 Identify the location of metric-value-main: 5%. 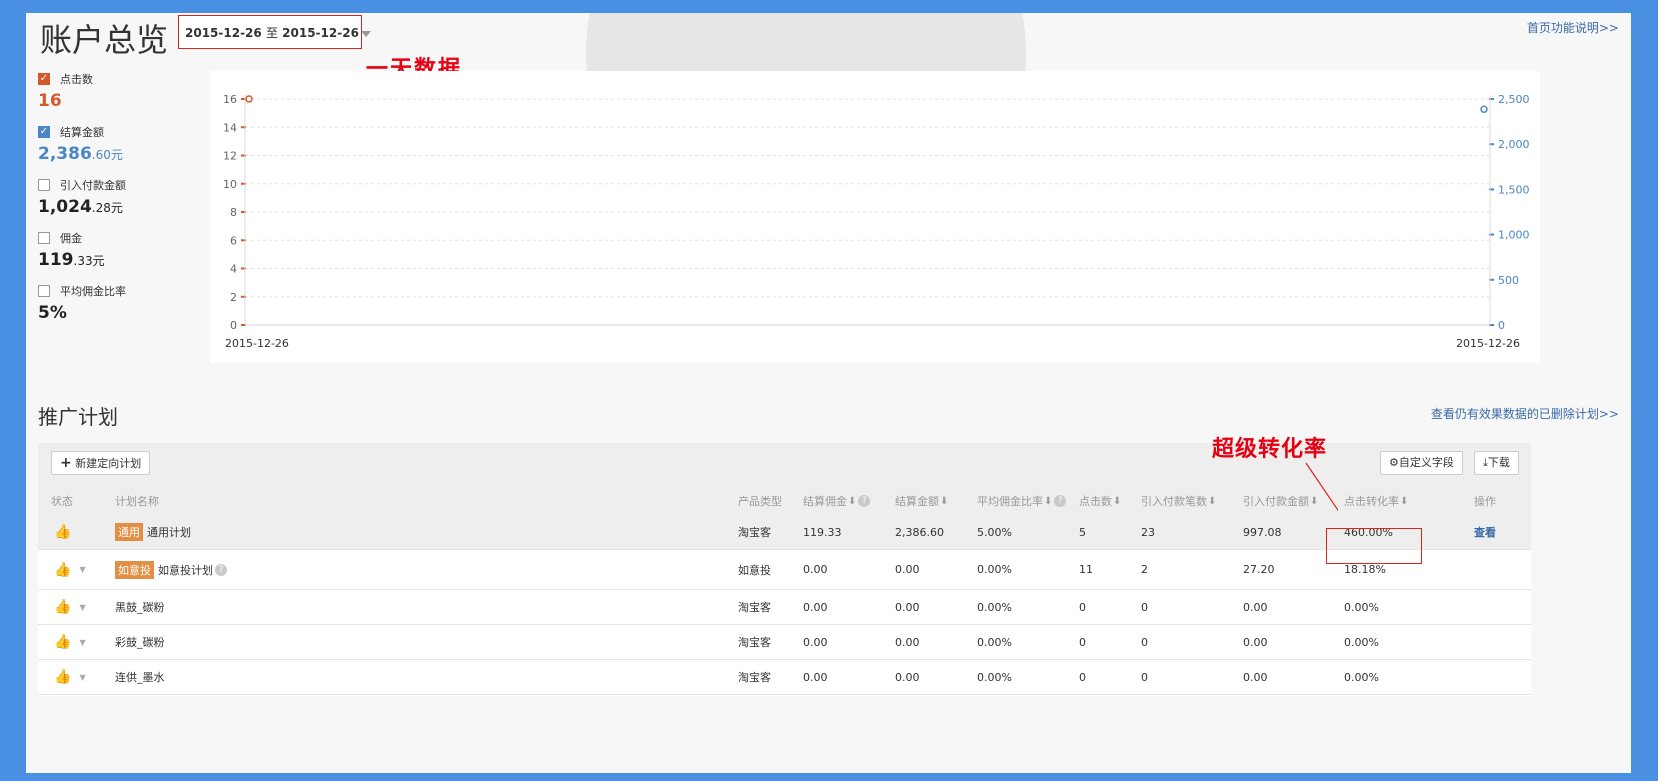
(52, 313).